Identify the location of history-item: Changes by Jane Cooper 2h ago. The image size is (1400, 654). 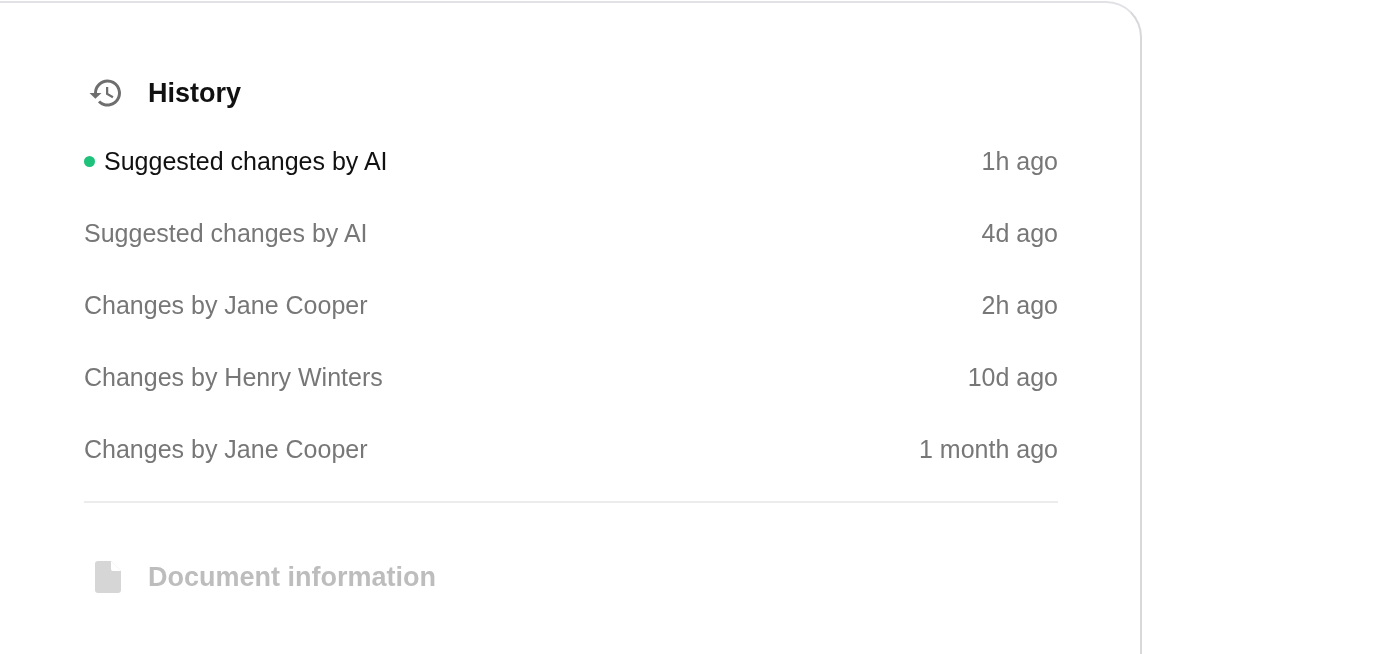
(571, 305).